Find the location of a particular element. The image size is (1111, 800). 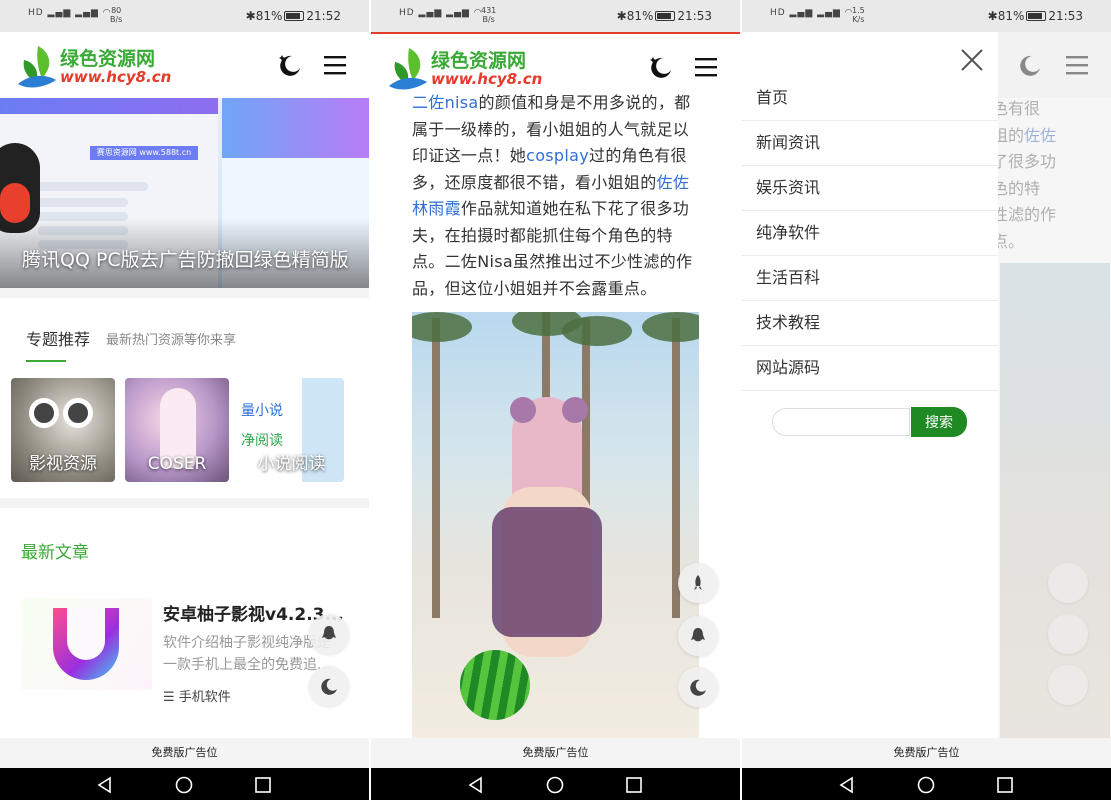

topics-title: 专题推荐 is located at coordinates (58, 339).